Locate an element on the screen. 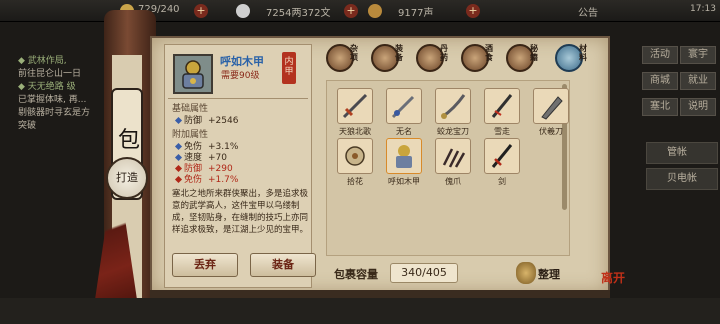  inventory-item-name: 傀爪 is located at coordinates (453, 181).